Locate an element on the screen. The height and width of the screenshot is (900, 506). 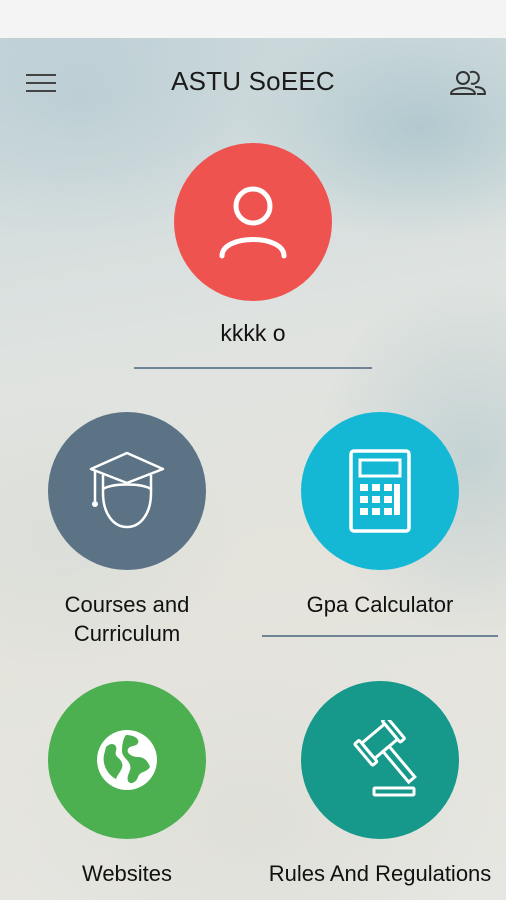
gpa-calculator-button is located at coordinates (380, 491).